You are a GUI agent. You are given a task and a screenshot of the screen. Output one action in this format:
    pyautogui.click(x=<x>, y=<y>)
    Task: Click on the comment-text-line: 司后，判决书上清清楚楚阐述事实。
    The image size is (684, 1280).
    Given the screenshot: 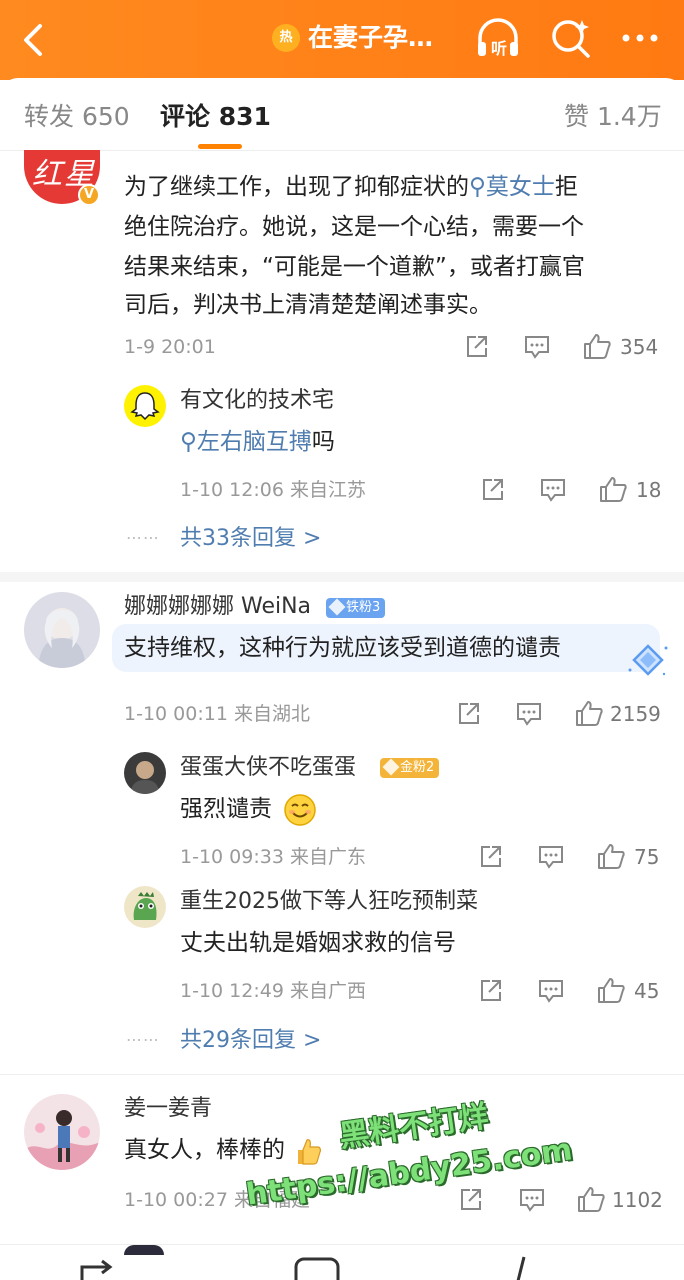 What is the action you would take?
    pyautogui.click(x=308, y=305)
    